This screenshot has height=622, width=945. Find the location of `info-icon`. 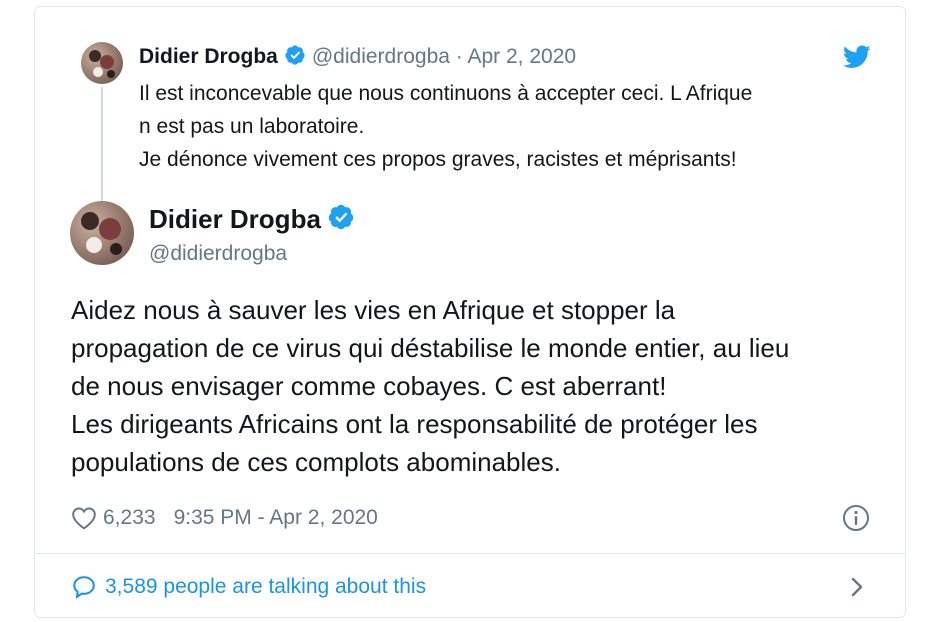

info-icon is located at coordinates (856, 518).